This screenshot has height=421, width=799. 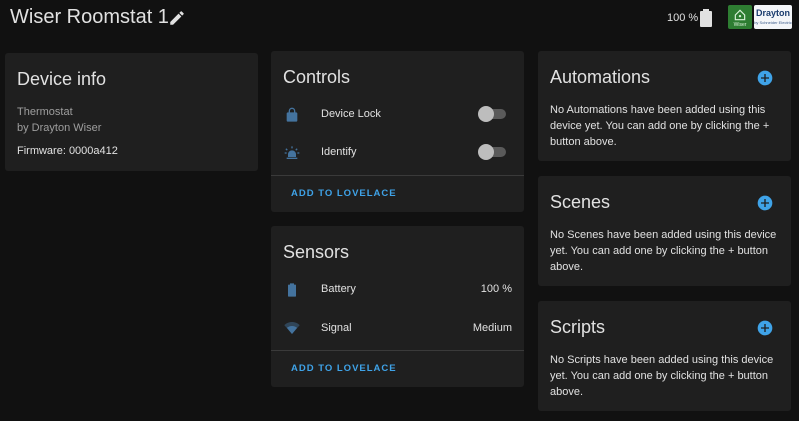 I want to click on wiser-logo: Wiser, so click(x=740, y=17).